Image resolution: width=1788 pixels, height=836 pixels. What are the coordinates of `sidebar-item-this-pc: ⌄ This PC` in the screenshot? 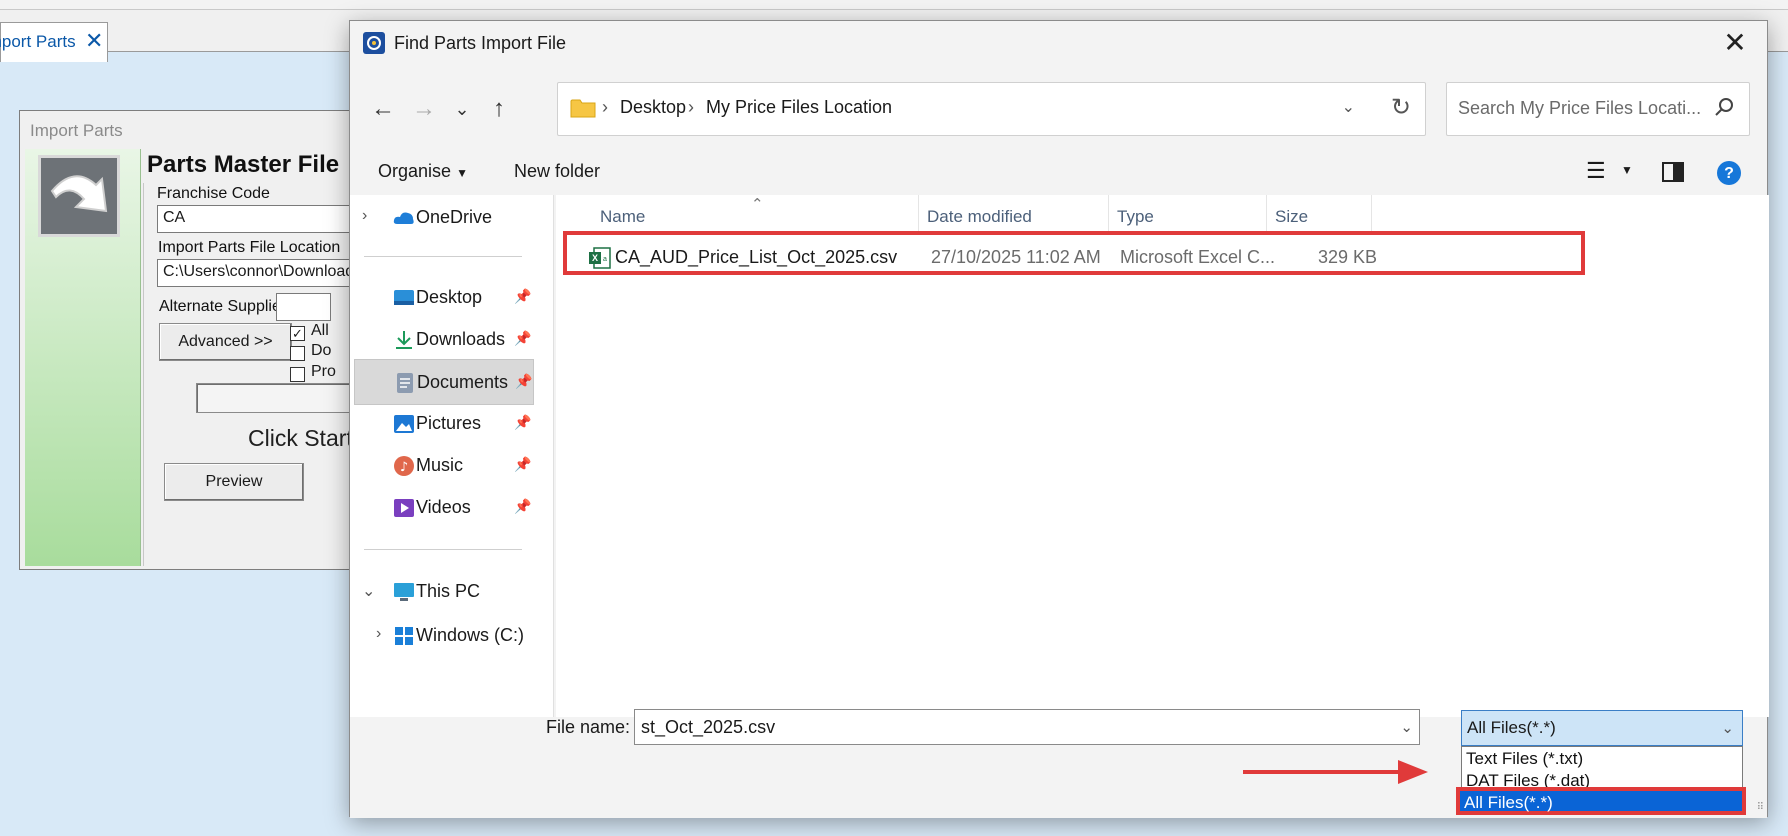 It's located at (445, 592).